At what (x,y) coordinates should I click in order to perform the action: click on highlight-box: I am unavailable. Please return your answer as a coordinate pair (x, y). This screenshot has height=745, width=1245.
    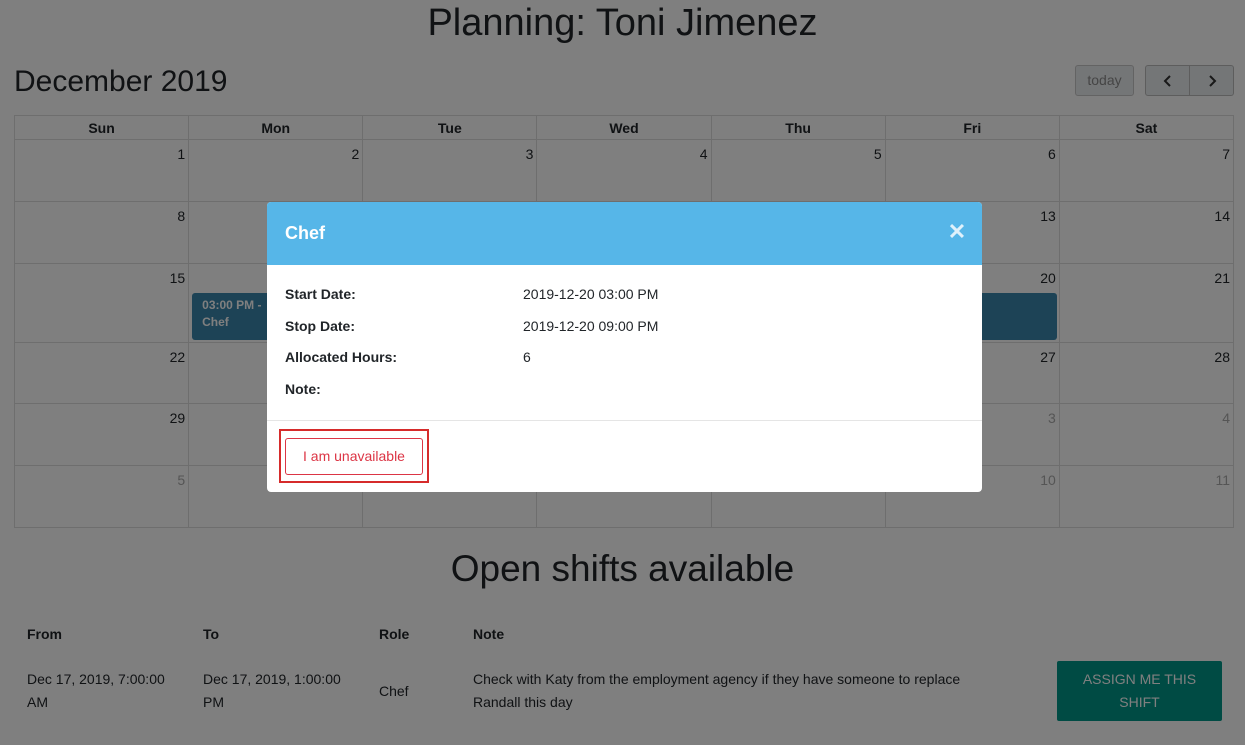
    Looking at the image, I should click on (354, 456).